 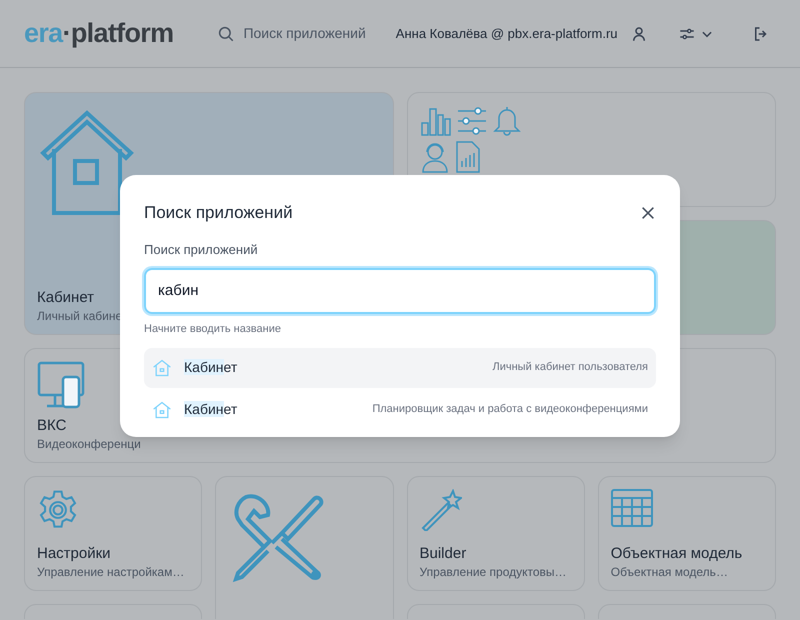 I want to click on result-description: Планировщик задач и работа с видеоконференциями, so click(x=510, y=410).